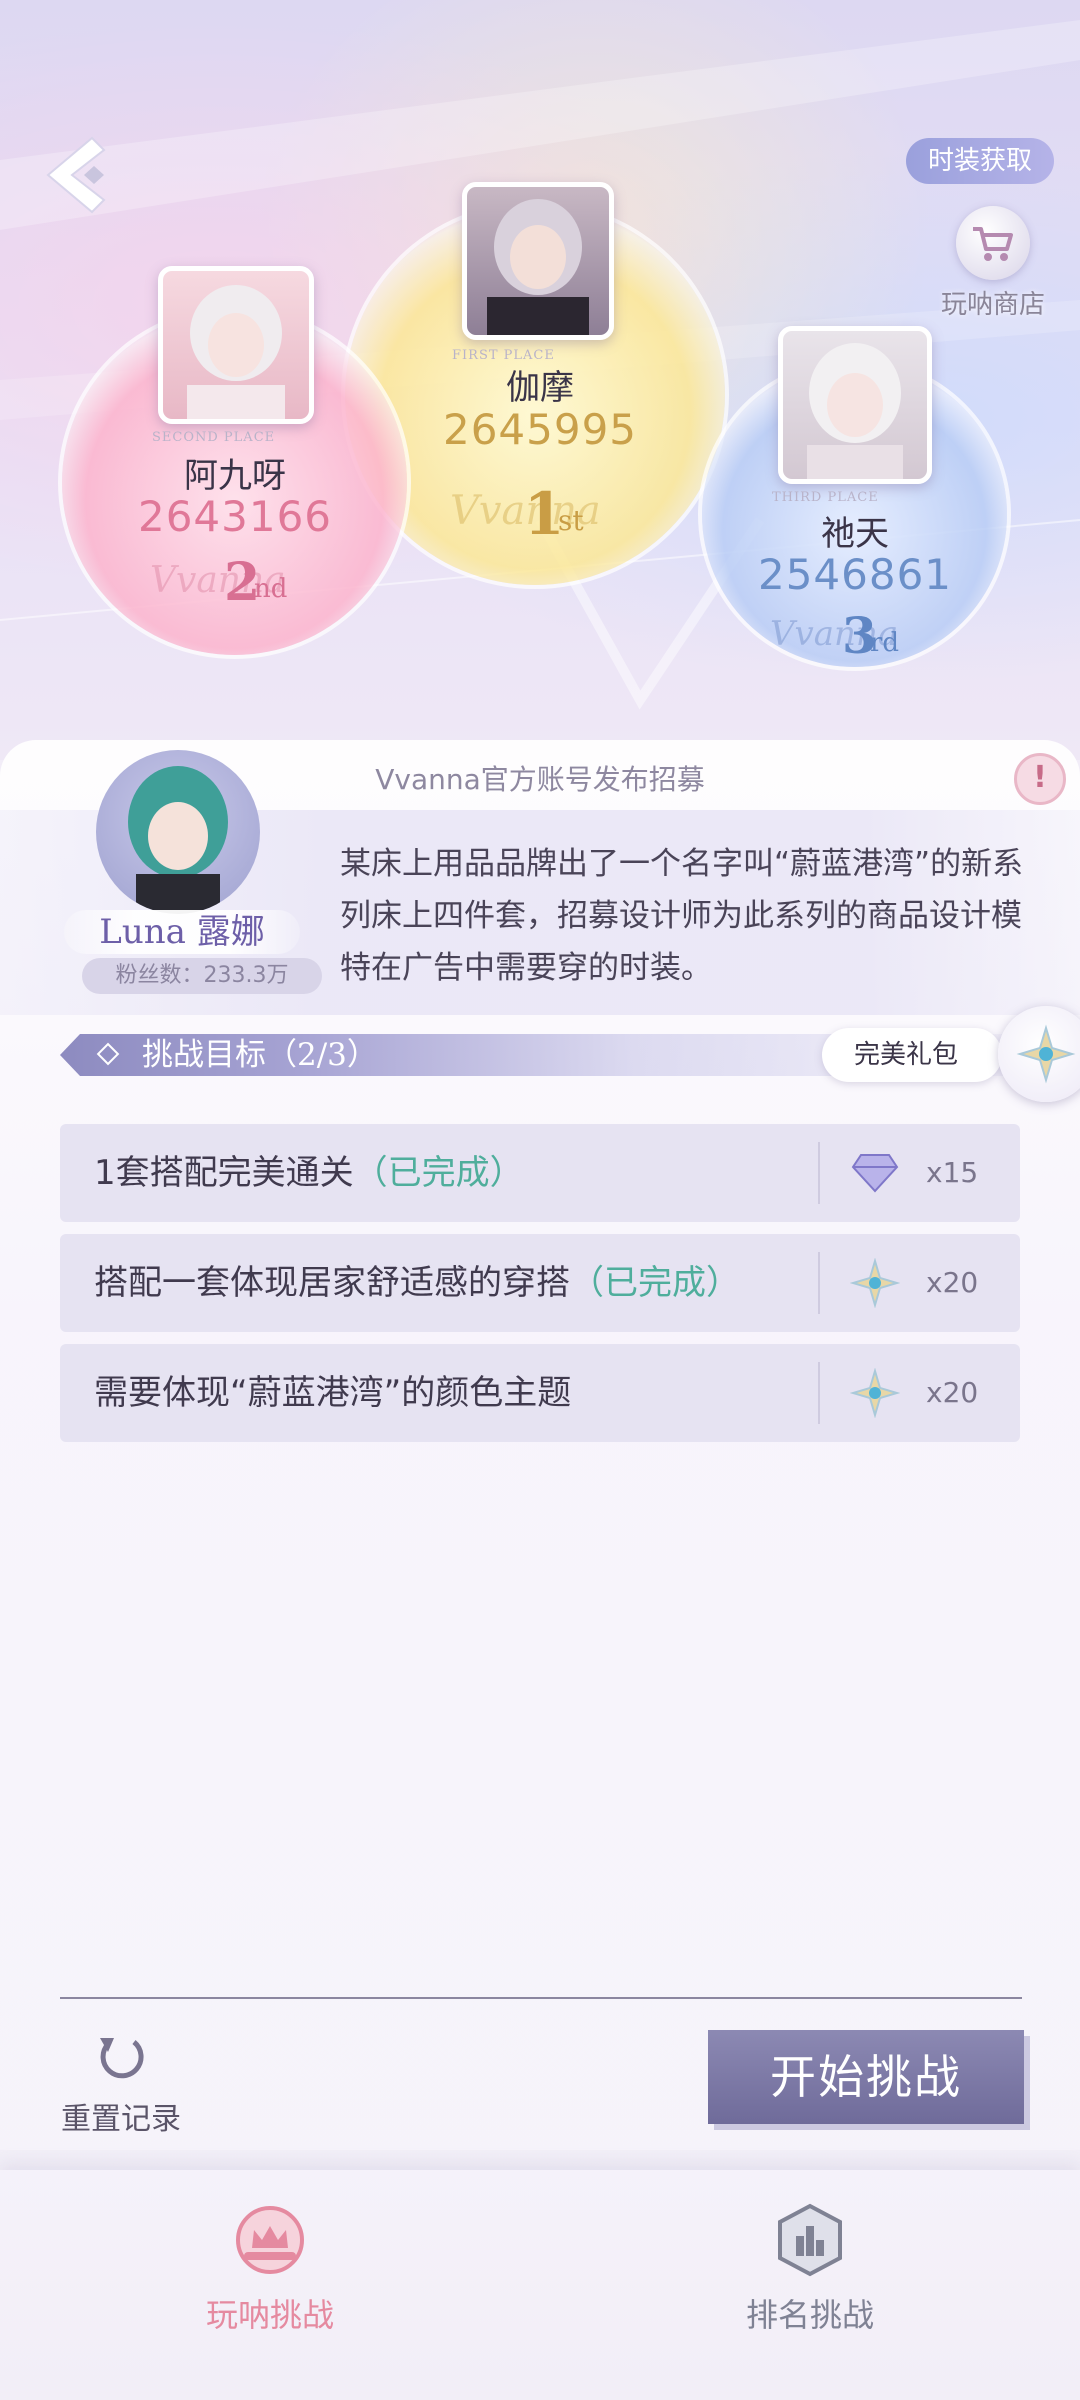 The image size is (1080, 2400). Describe the element at coordinates (855, 405) in the screenshot. I see `third-place-avatar` at that location.